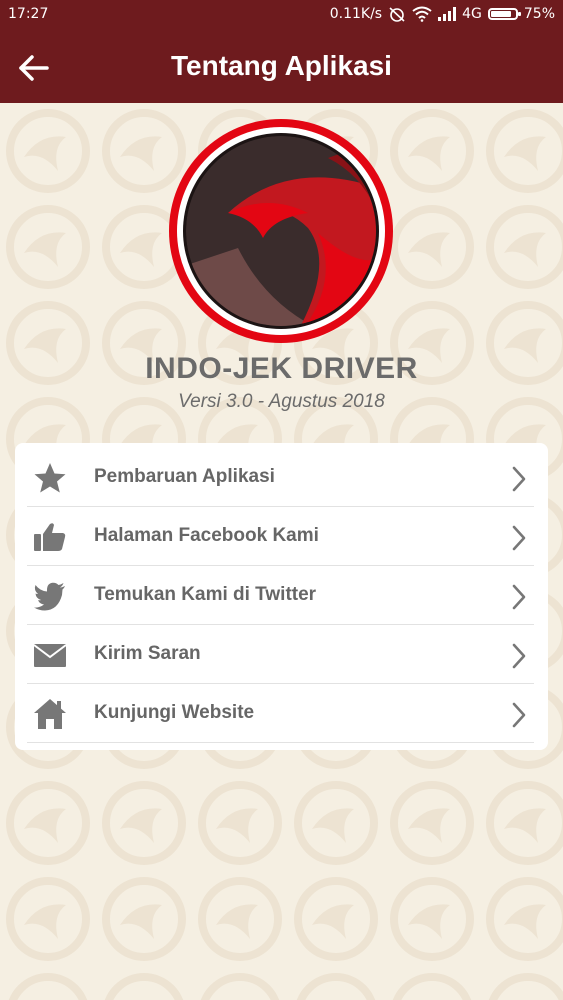  Describe the element at coordinates (174, 712) in the screenshot. I see `menu-item-label: Kunjungi Website` at that location.